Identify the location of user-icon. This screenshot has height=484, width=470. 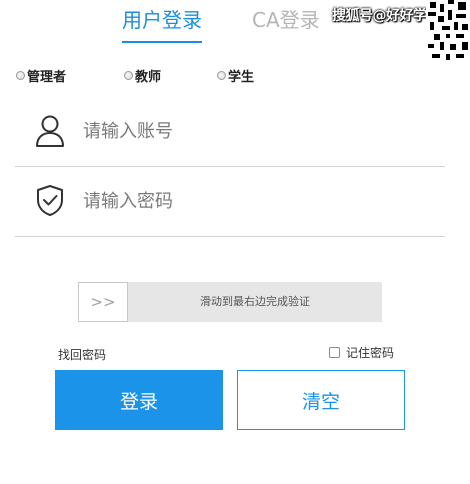
(50, 131).